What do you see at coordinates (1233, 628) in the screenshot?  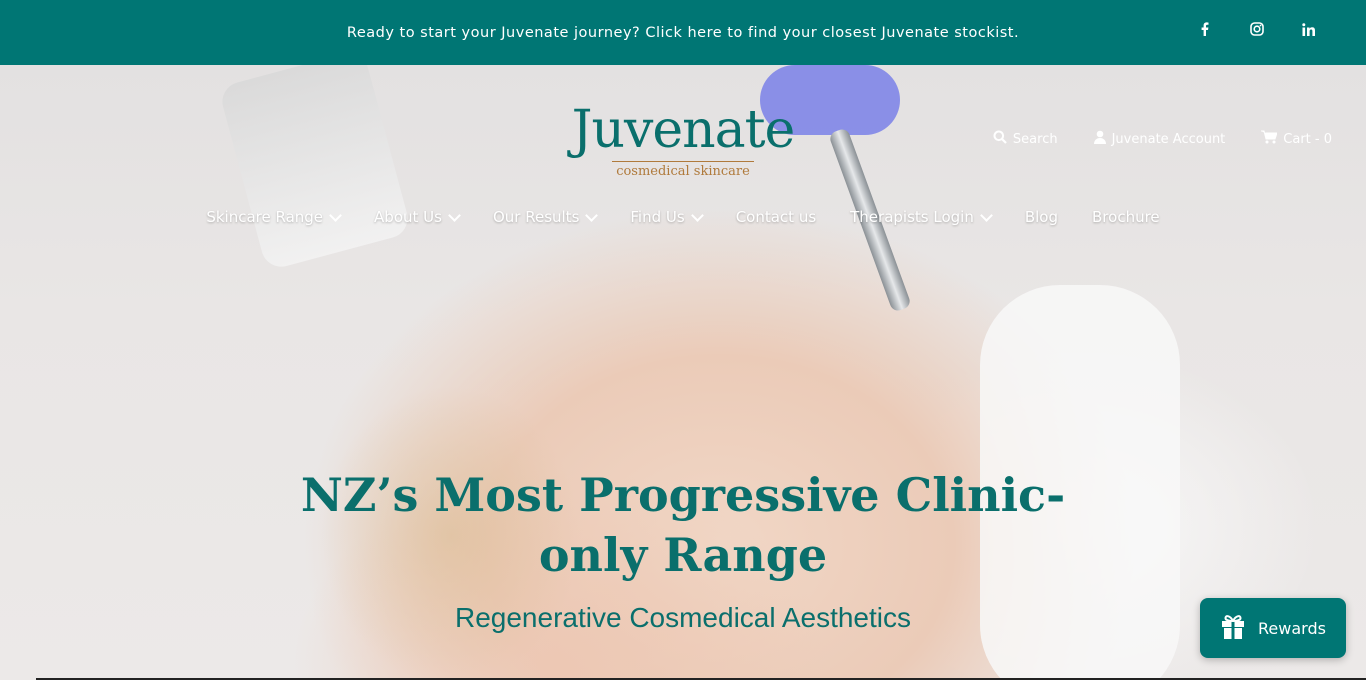 I see `gift-icon` at bounding box center [1233, 628].